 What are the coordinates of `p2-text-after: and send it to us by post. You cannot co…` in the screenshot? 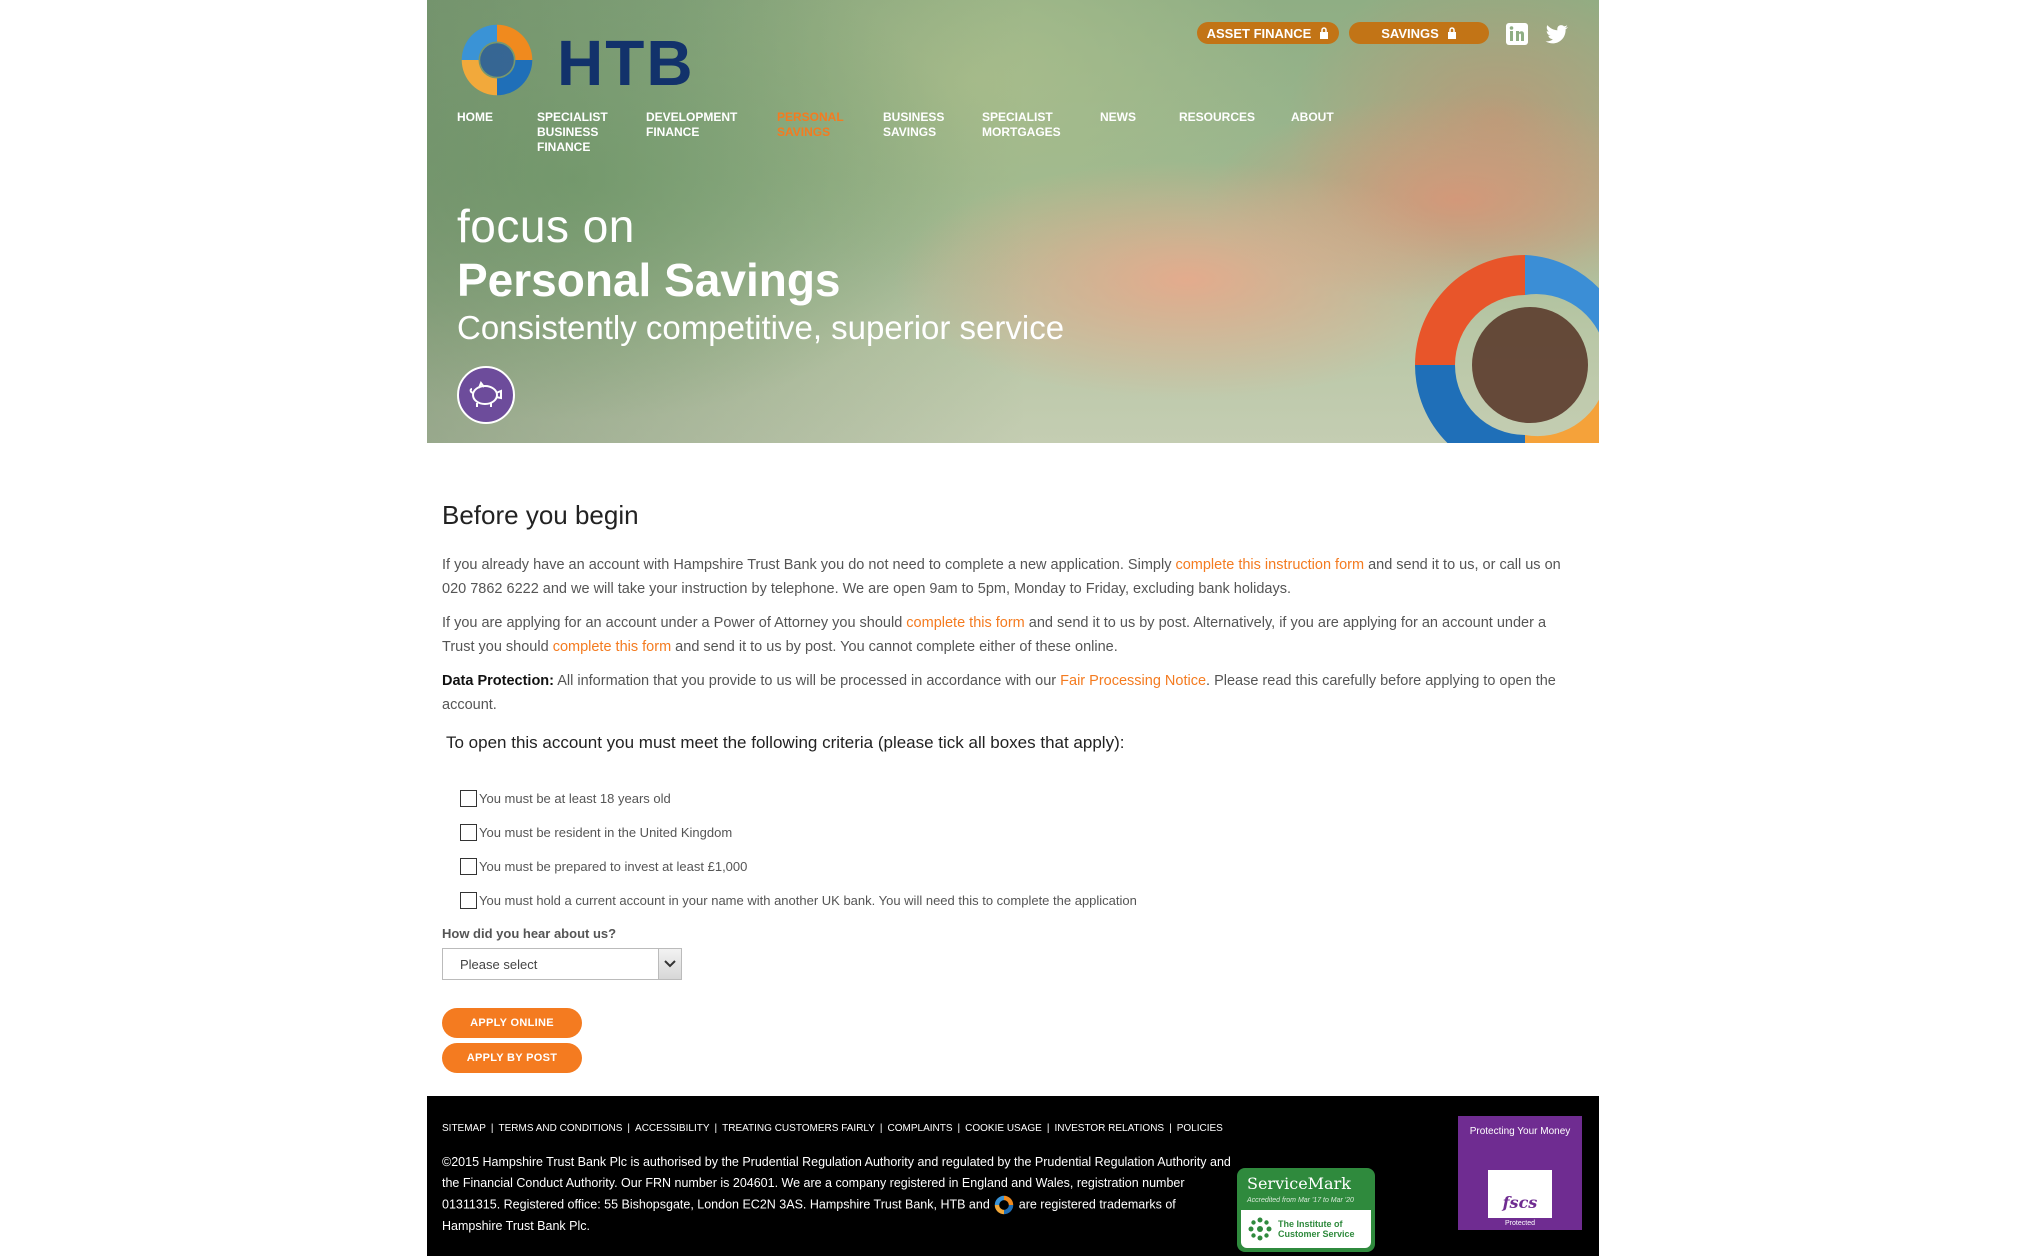 It's located at (894, 647).